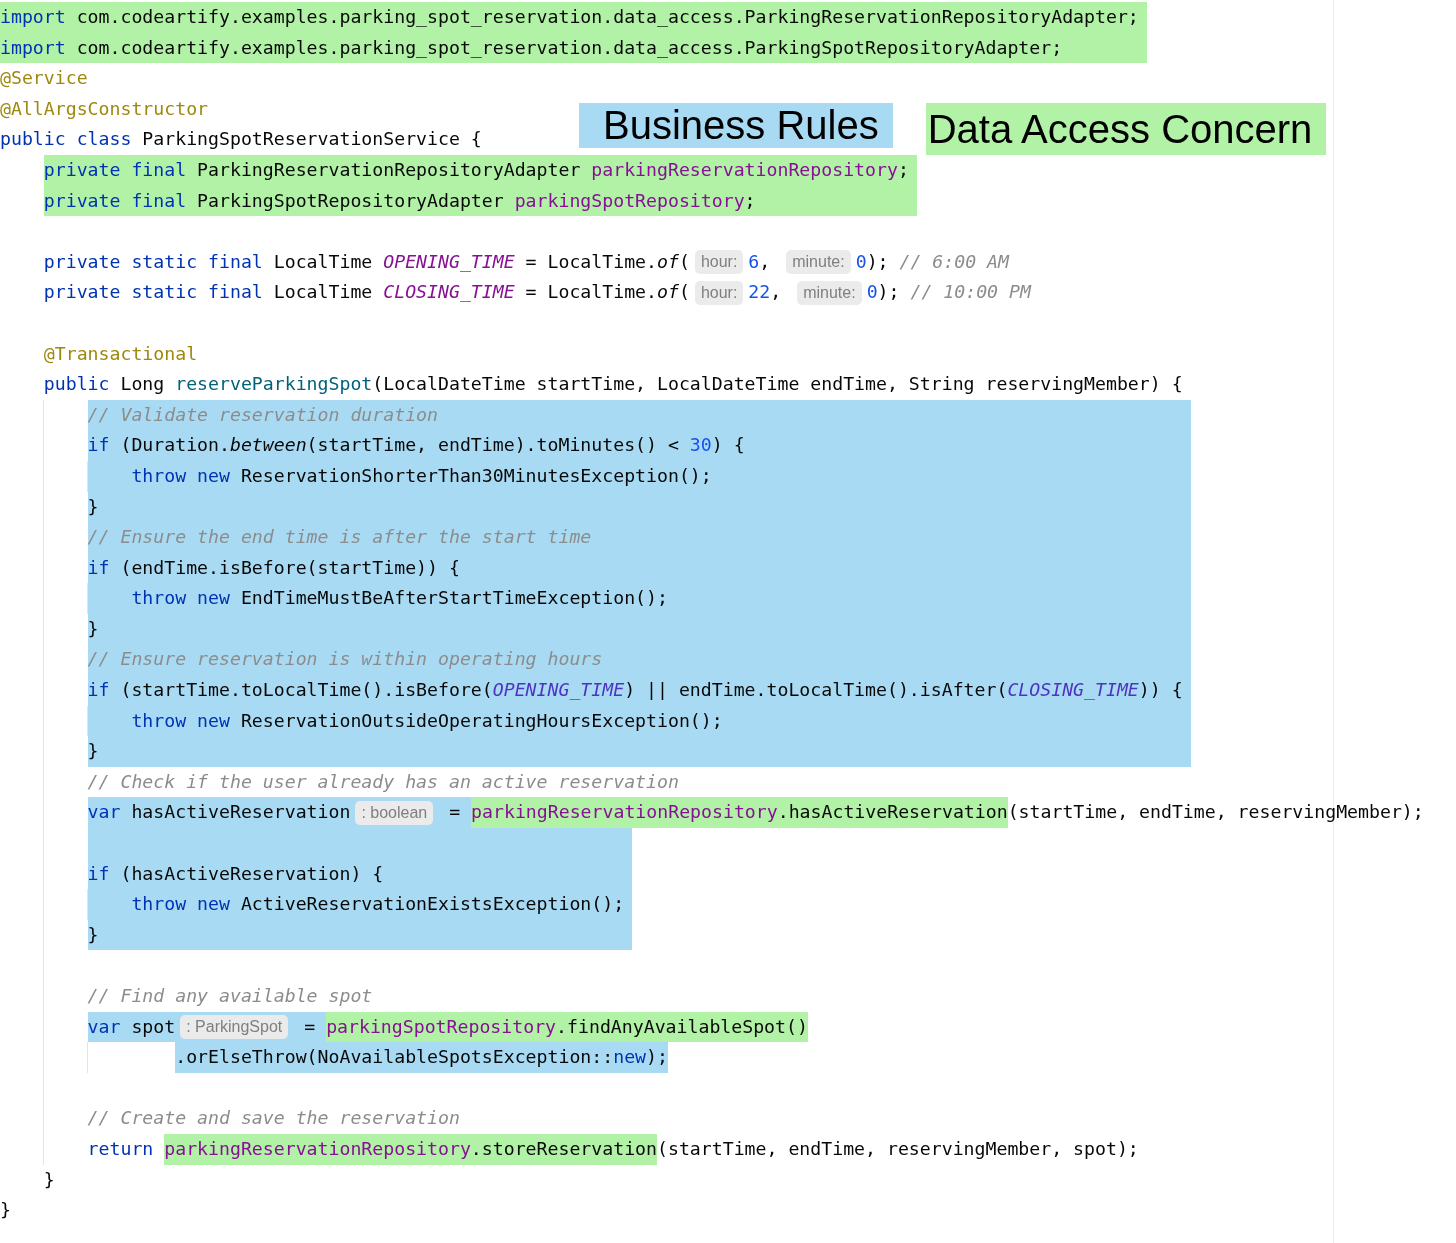 The image size is (1456, 1243). What do you see at coordinates (399, 200) in the screenshot?
I see `code-text: private final ParkingSpotRepositoryAdapter parkingSpotRepository;` at bounding box center [399, 200].